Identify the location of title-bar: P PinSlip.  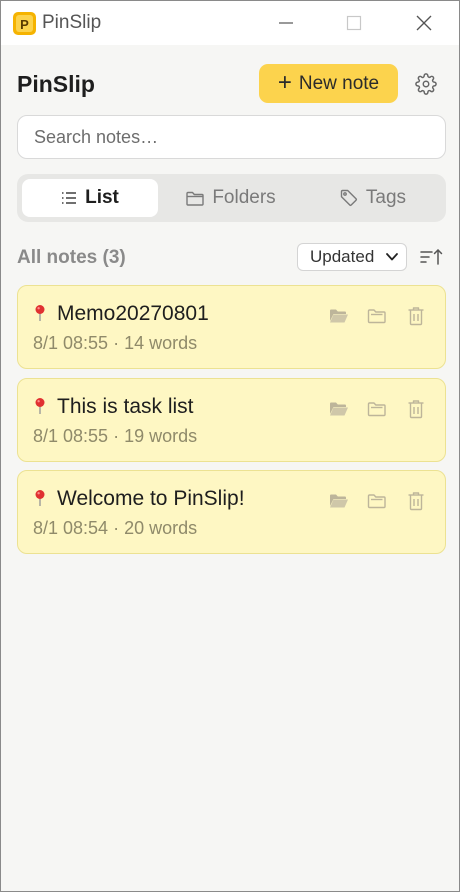
(230, 23).